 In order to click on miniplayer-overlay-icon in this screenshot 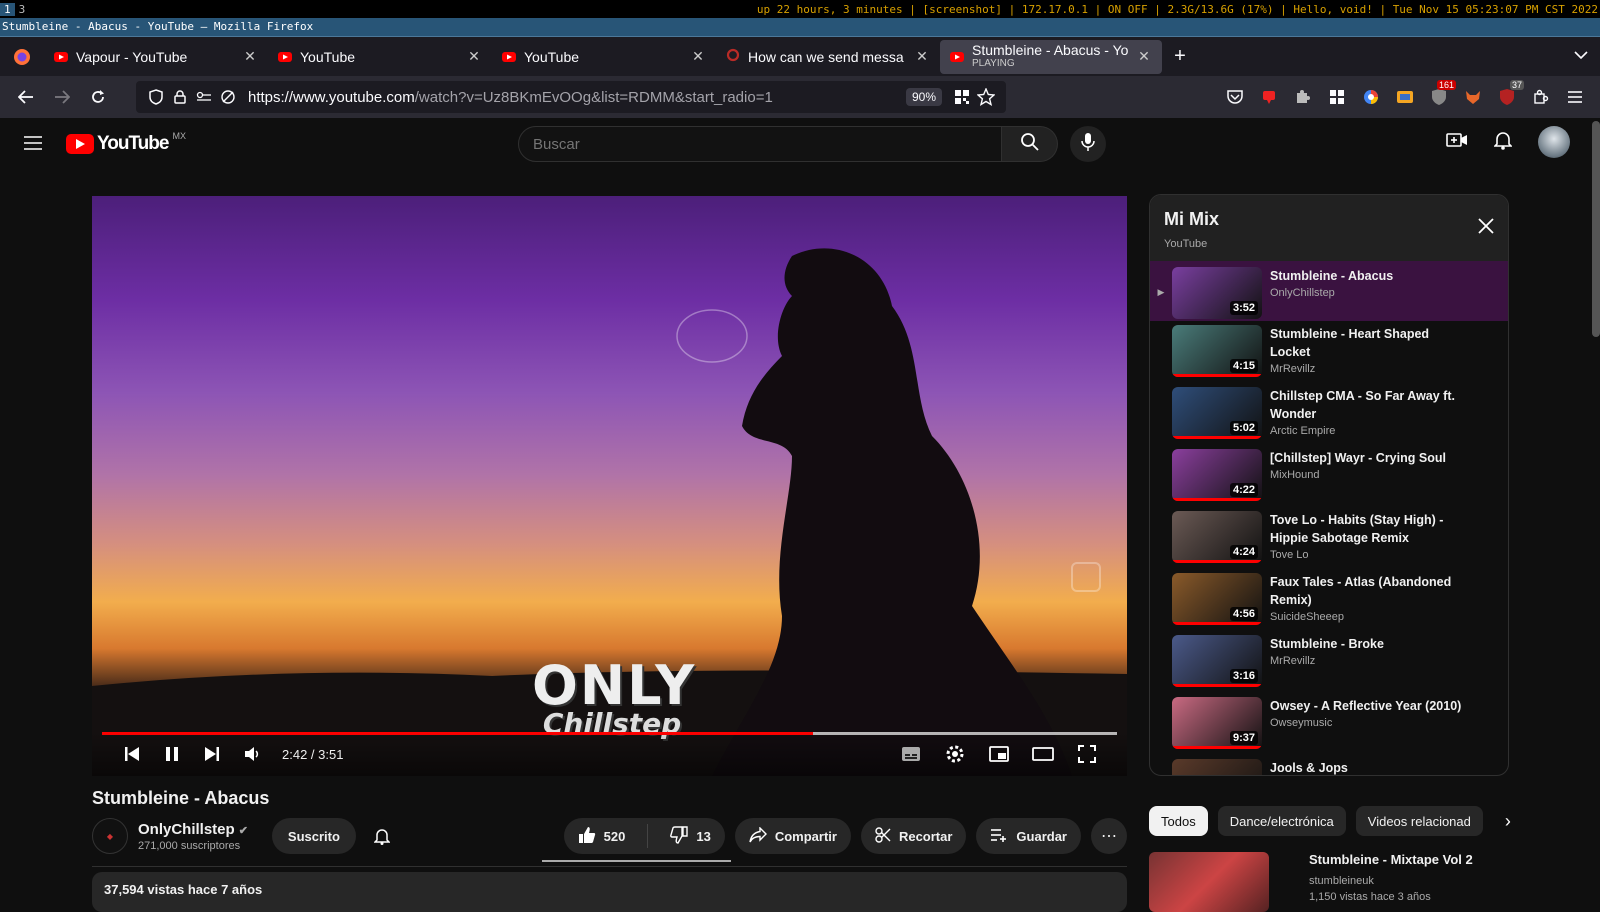, I will do `click(1086, 577)`.